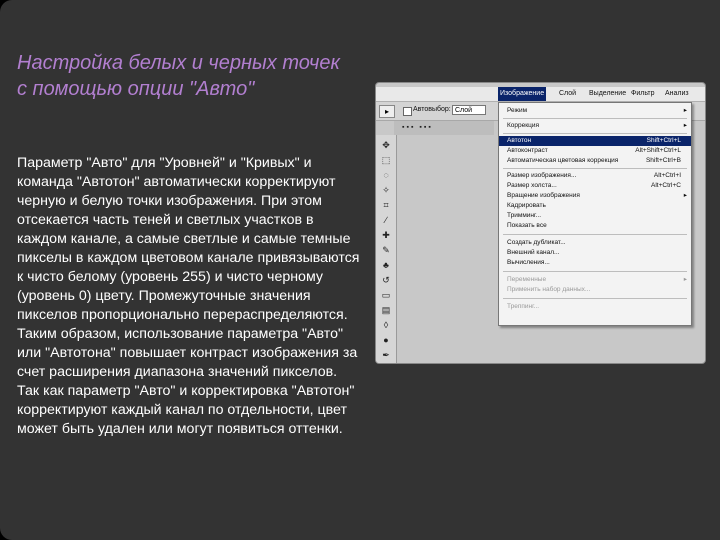  Describe the element at coordinates (595, 176) in the screenshot. I see `menu-item-image-size: Размер изображения... Alt+Ctrl+I` at that location.